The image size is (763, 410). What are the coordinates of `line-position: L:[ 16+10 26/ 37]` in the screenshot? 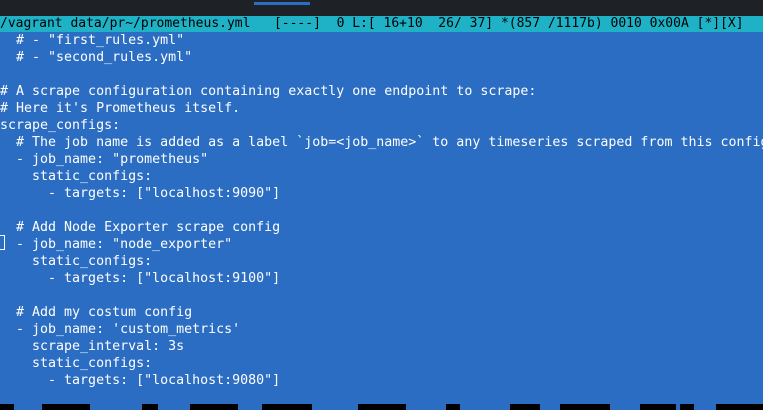 It's located at (423, 23).